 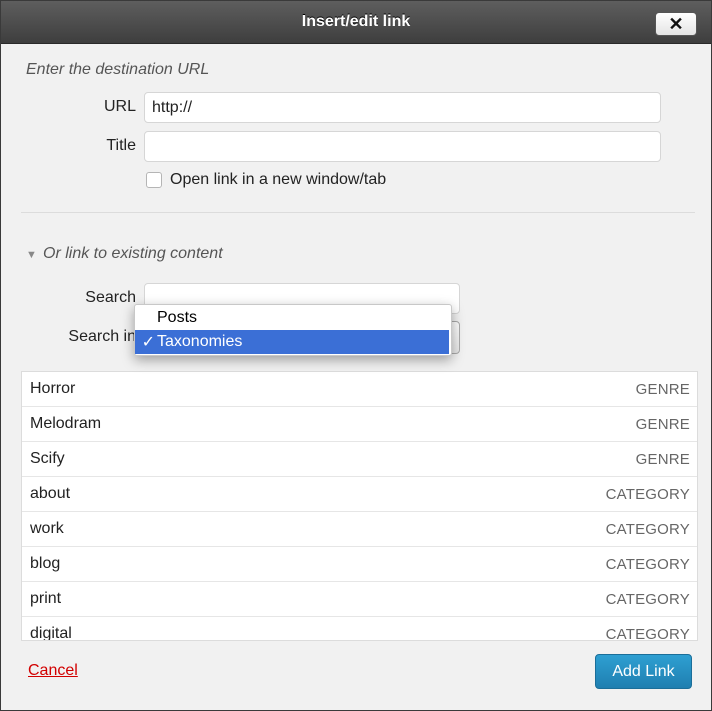 I want to click on result-title: Horror, so click(x=53, y=388).